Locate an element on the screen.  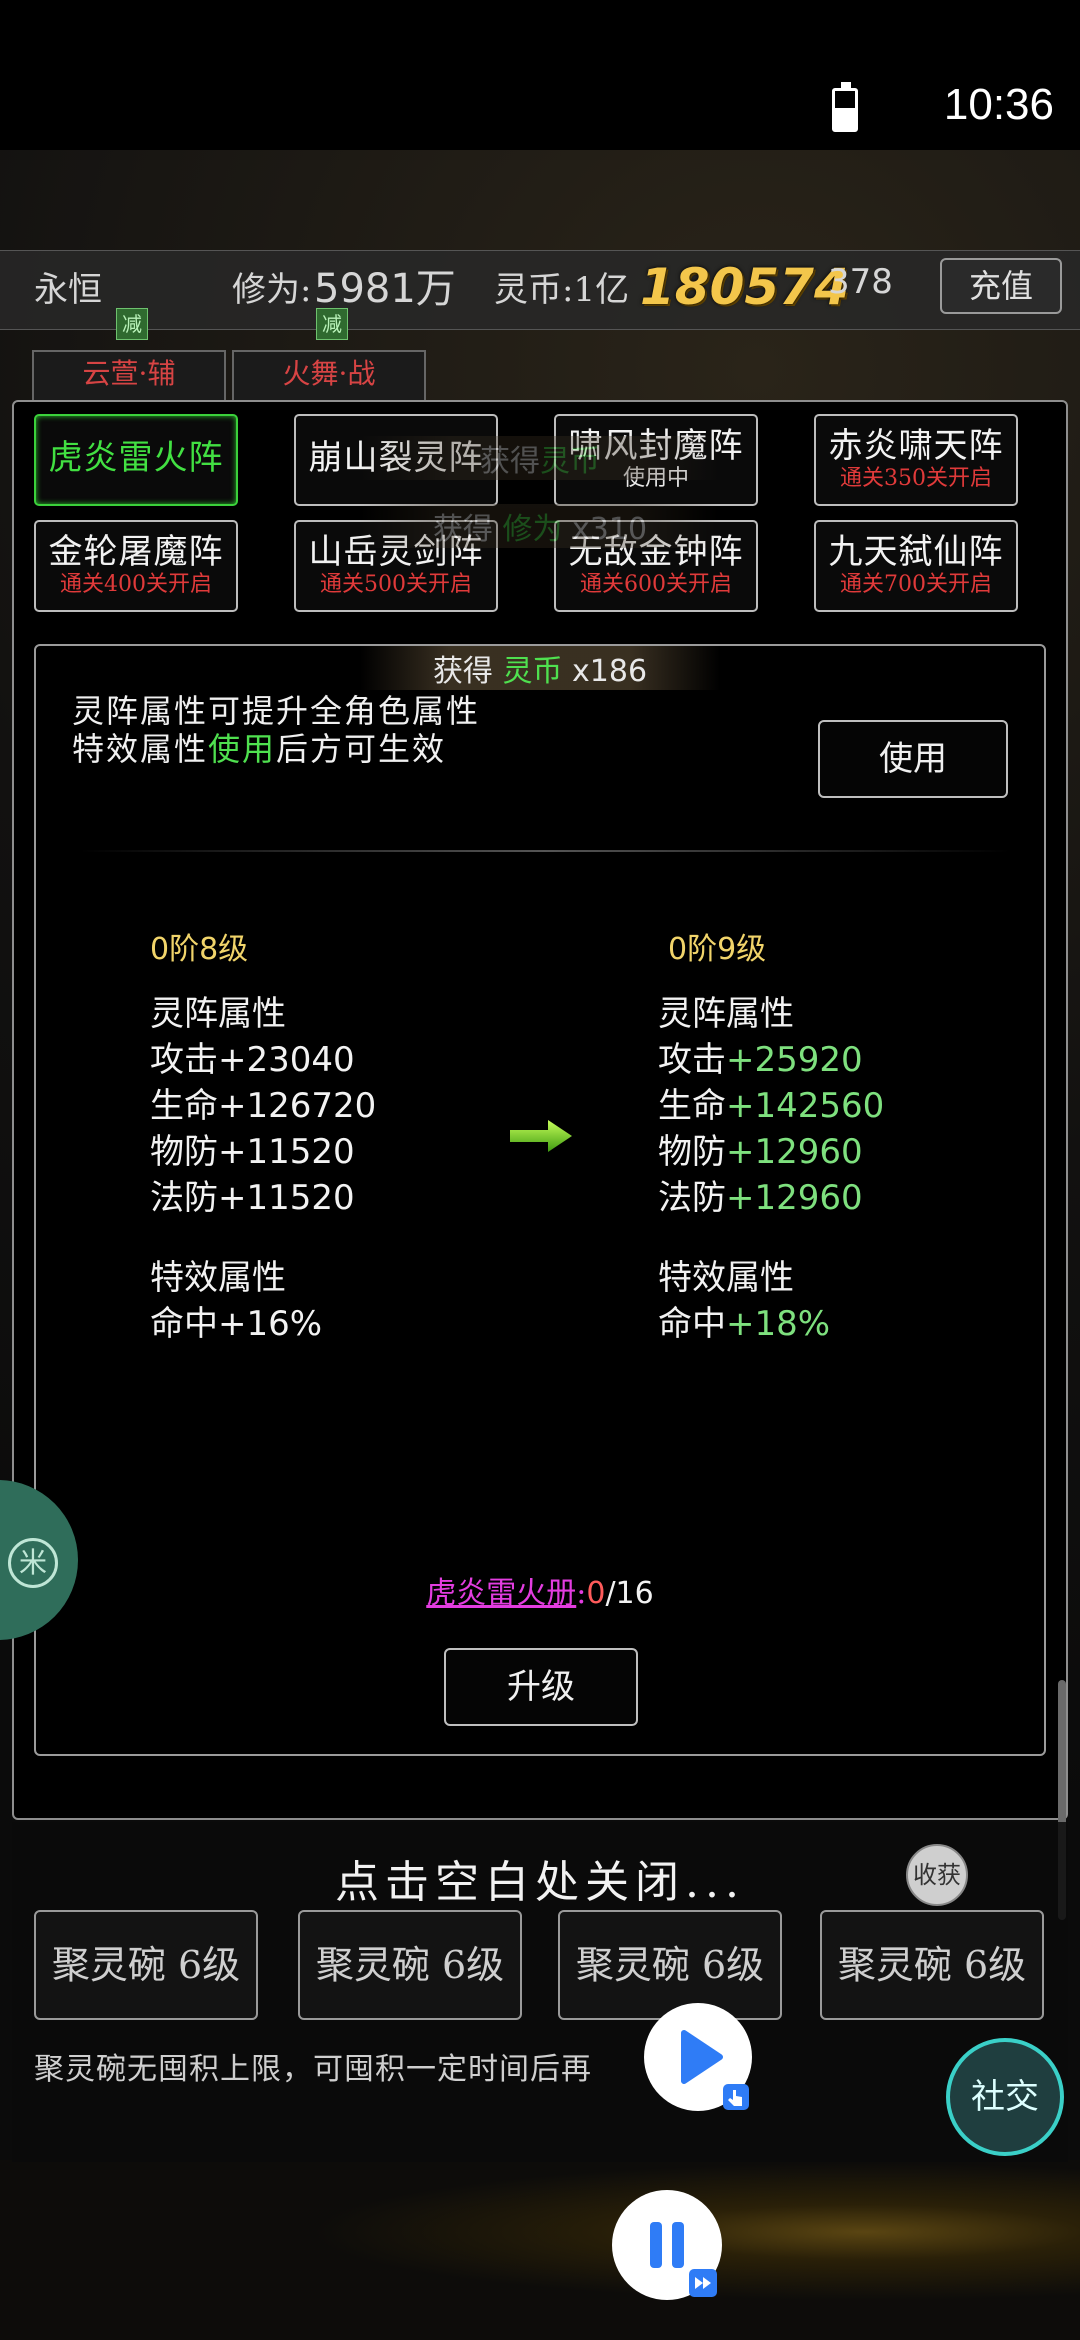
reward-toast: 获得 灵币 x186 is located at coordinates (540, 668).